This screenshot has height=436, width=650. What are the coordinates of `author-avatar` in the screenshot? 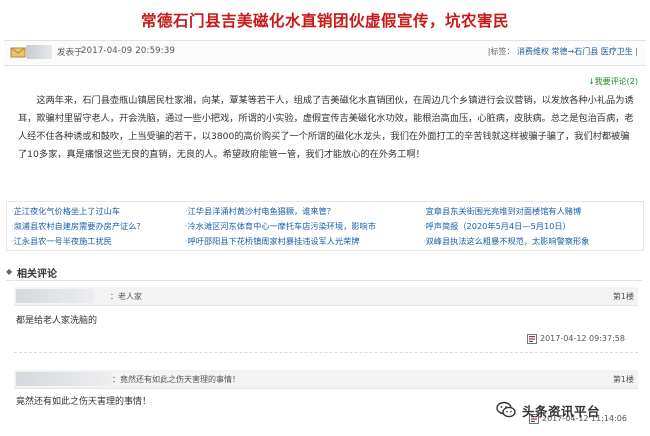 It's located at (39, 52).